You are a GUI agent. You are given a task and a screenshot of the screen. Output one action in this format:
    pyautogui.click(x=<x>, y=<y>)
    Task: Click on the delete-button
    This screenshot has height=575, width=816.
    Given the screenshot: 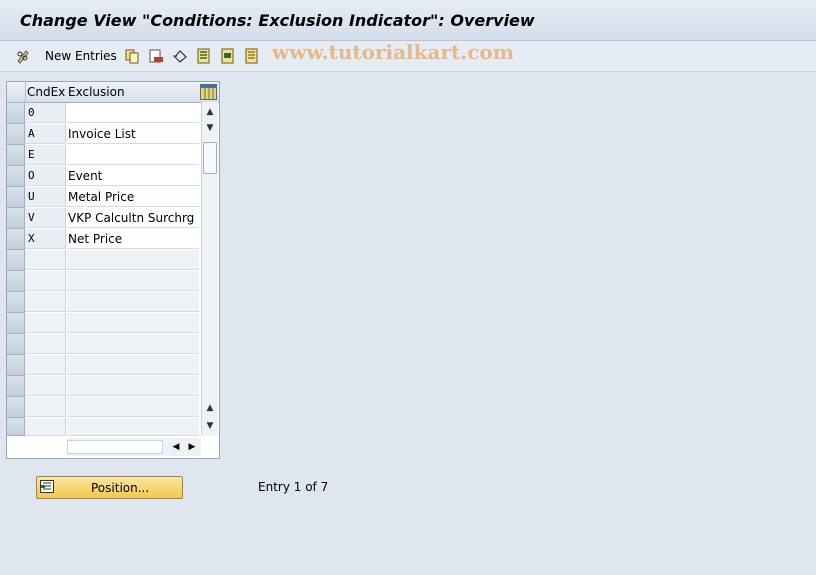 What is the action you would take?
    pyautogui.click(x=156, y=56)
    